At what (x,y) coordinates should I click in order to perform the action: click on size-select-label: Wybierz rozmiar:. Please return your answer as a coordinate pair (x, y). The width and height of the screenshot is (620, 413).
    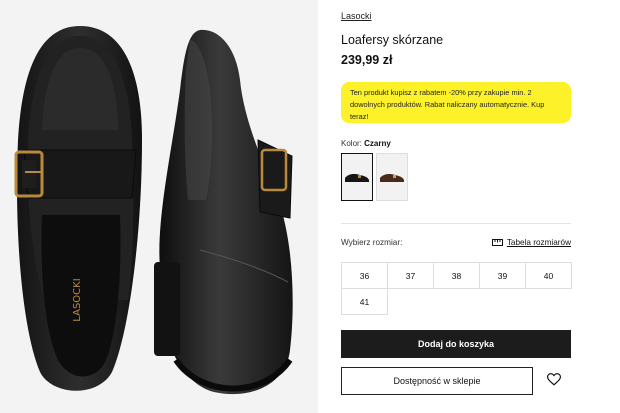
    Looking at the image, I should click on (372, 242).